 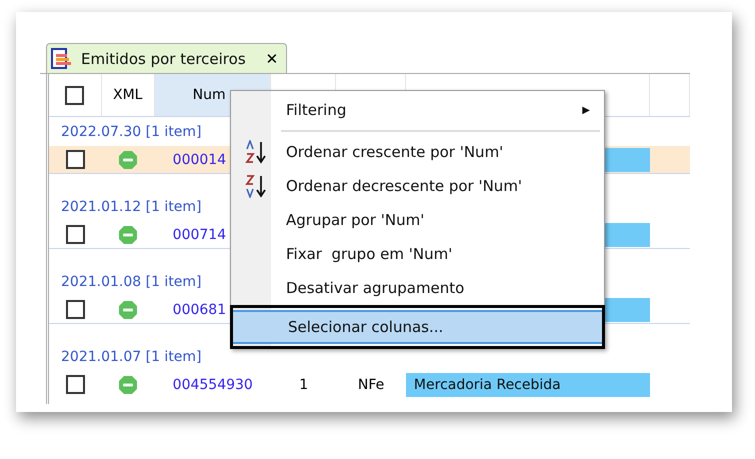 I want to click on table-cell: NFe, so click(x=371, y=384).